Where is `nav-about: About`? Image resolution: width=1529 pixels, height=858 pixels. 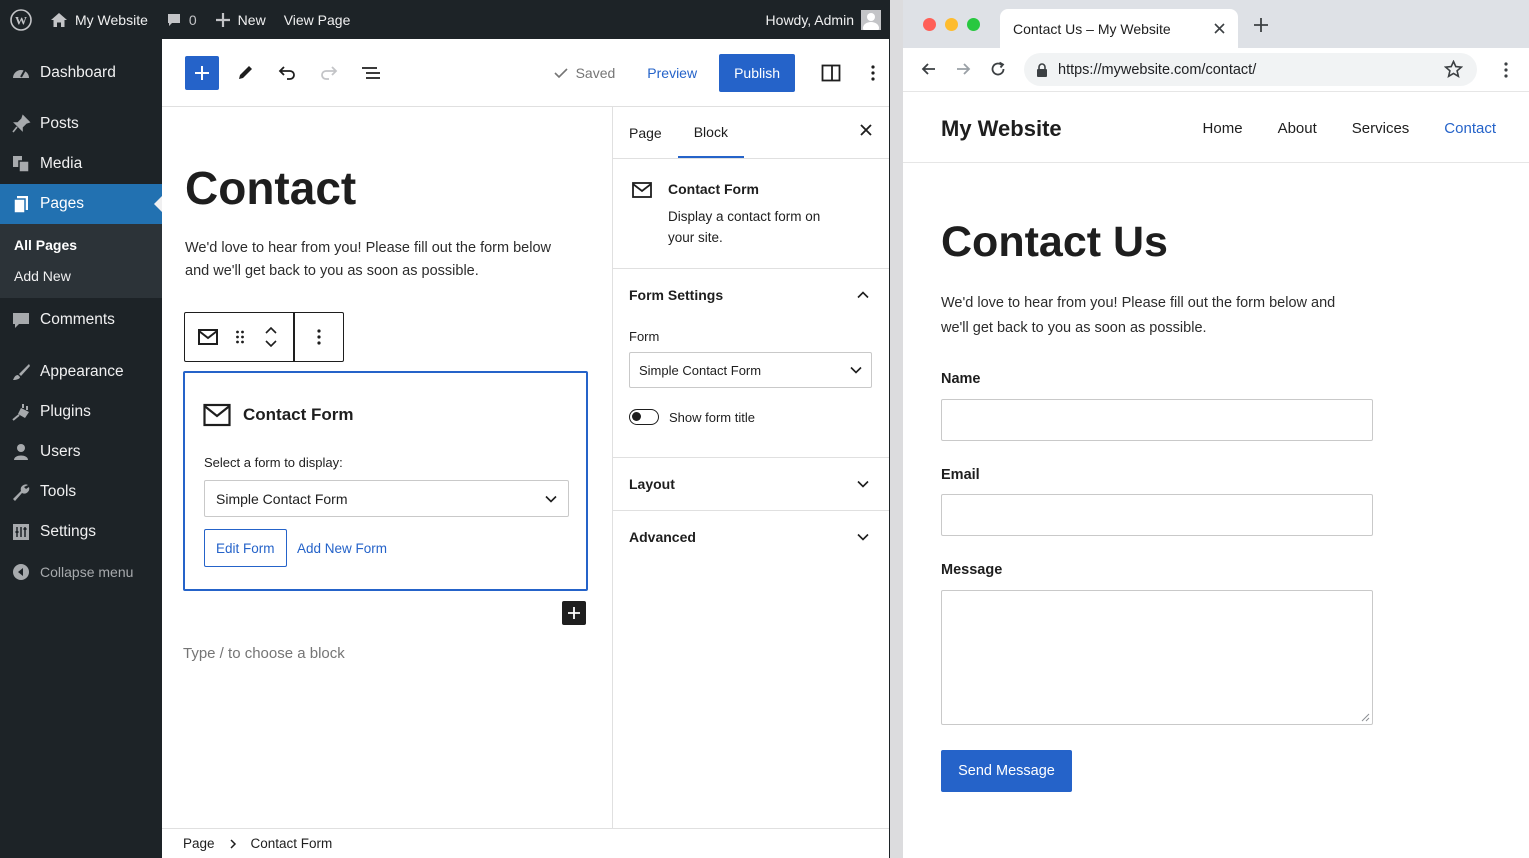 nav-about: About is located at coordinates (1297, 128).